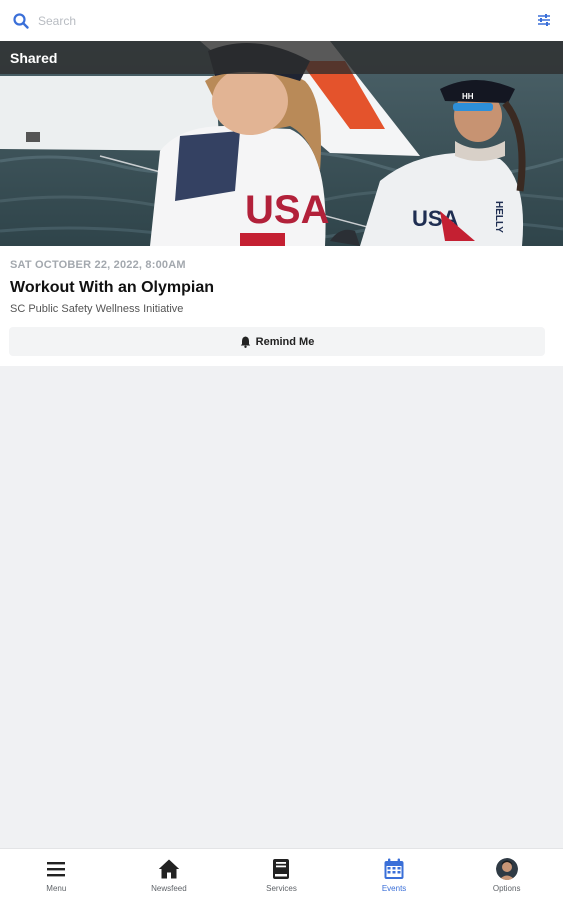 Image resolution: width=563 pixels, height=901 pixels. Describe the element at coordinates (34, 58) in the screenshot. I see `shared-label: Shared` at that location.